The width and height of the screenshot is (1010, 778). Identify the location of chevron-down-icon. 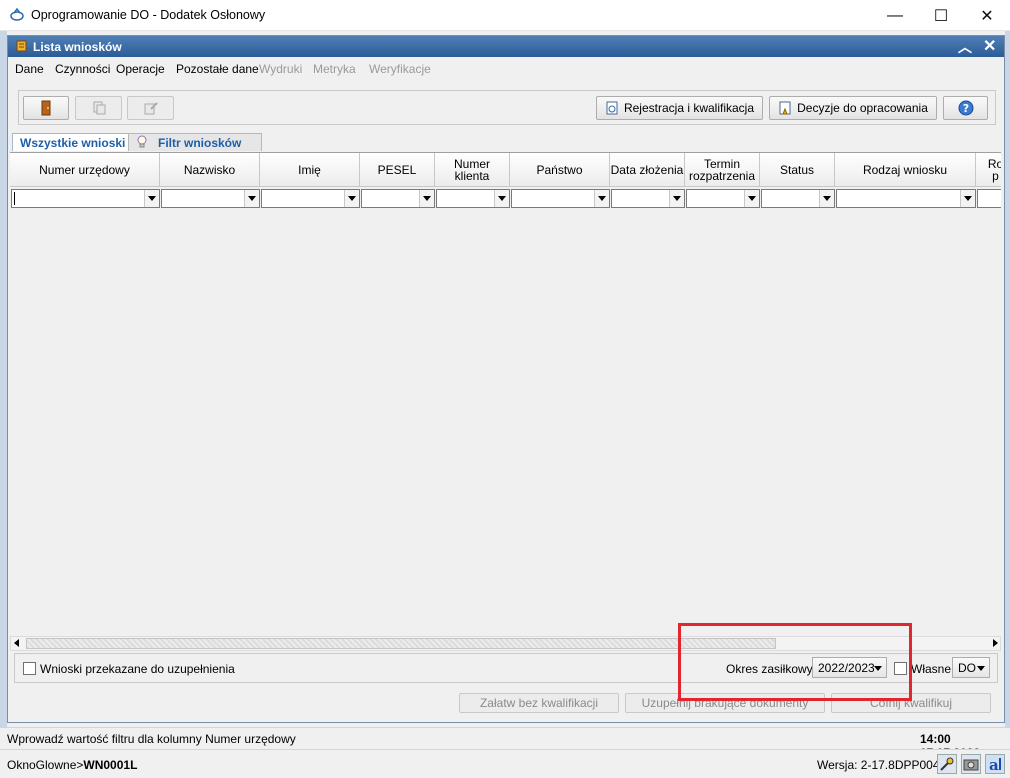
(981, 668).